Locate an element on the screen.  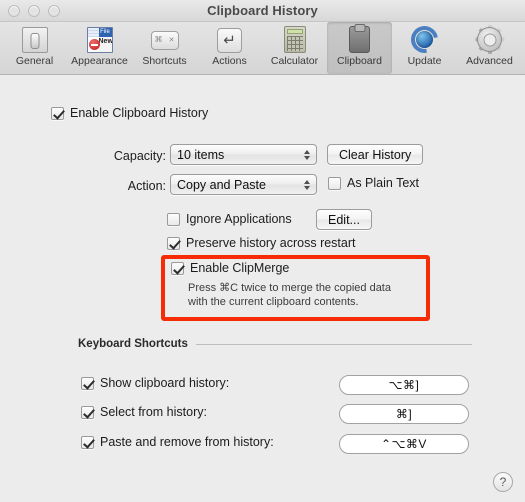
toolbar-item-clipboard: Clipboard is located at coordinates (359, 48).